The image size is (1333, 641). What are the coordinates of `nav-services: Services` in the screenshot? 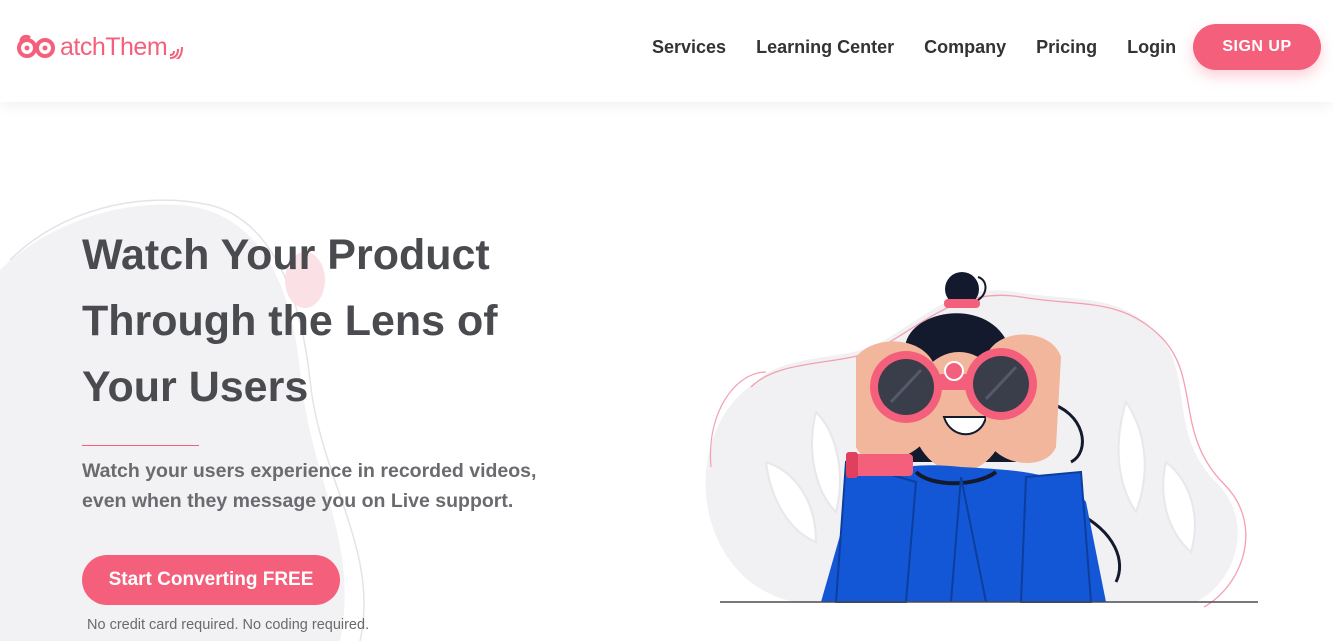 It's located at (689, 47).